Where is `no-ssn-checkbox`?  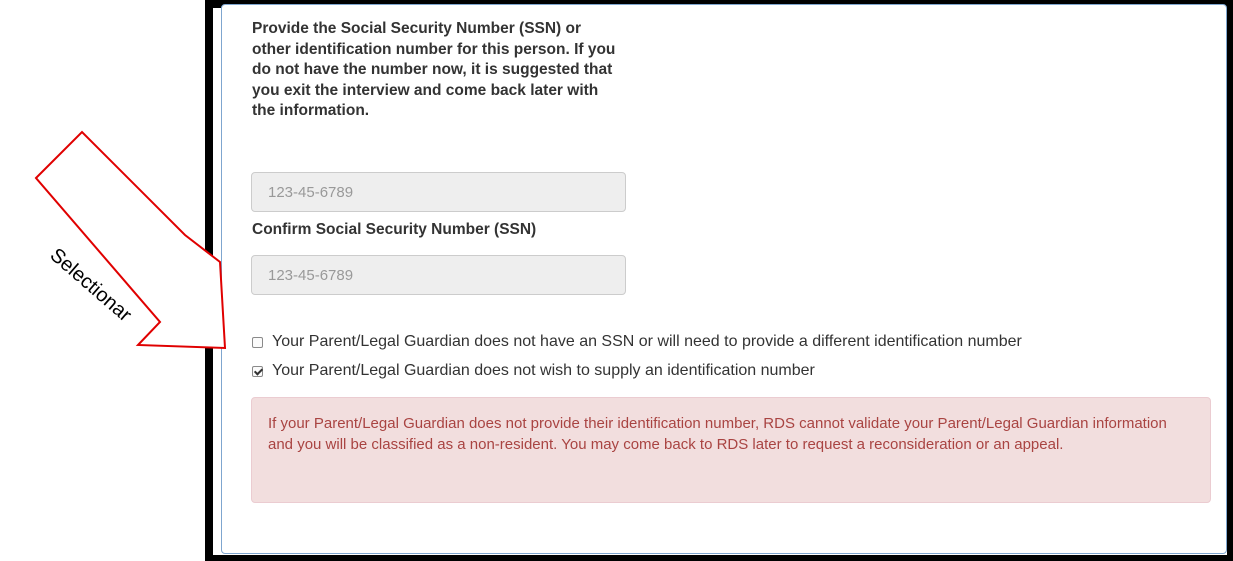 no-ssn-checkbox is located at coordinates (257, 342).